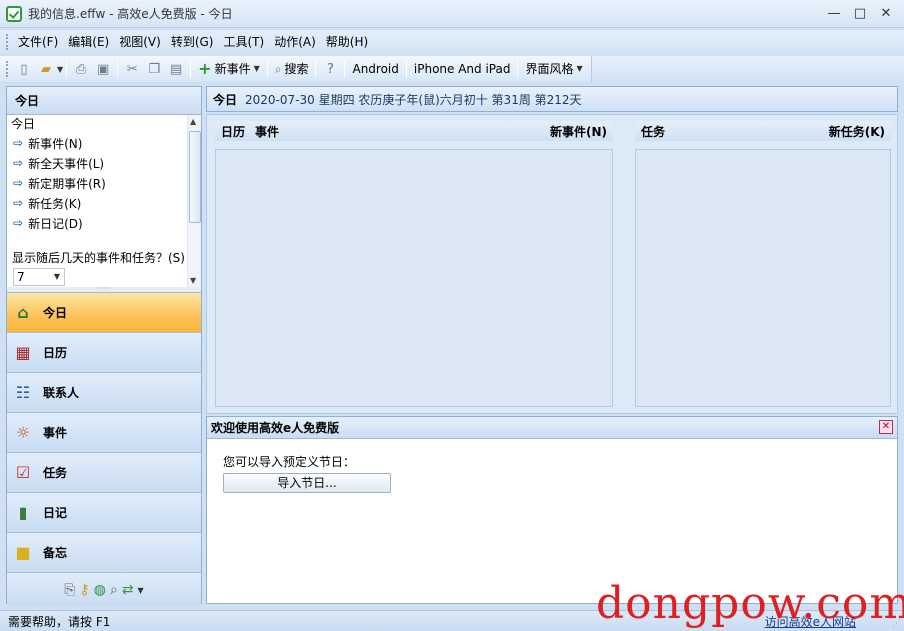  Describe the element at coordinates (60, 69) in the screenshot. I see `open-dropdown-icon: ▼` at that location.